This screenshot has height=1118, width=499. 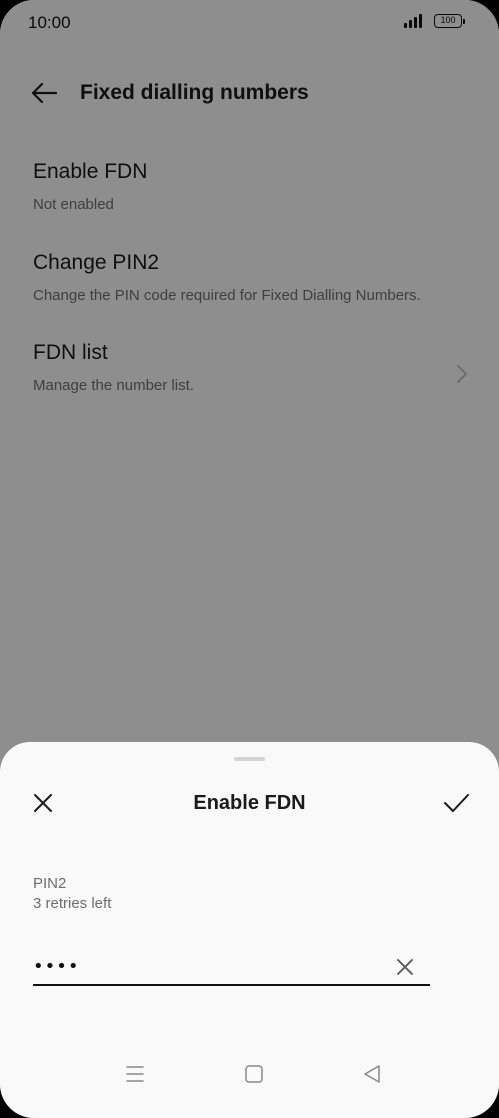 What do you see at coordinates (405, 967) in the screenshot?
I see `clear-icon` at bounding box center [405, 967].